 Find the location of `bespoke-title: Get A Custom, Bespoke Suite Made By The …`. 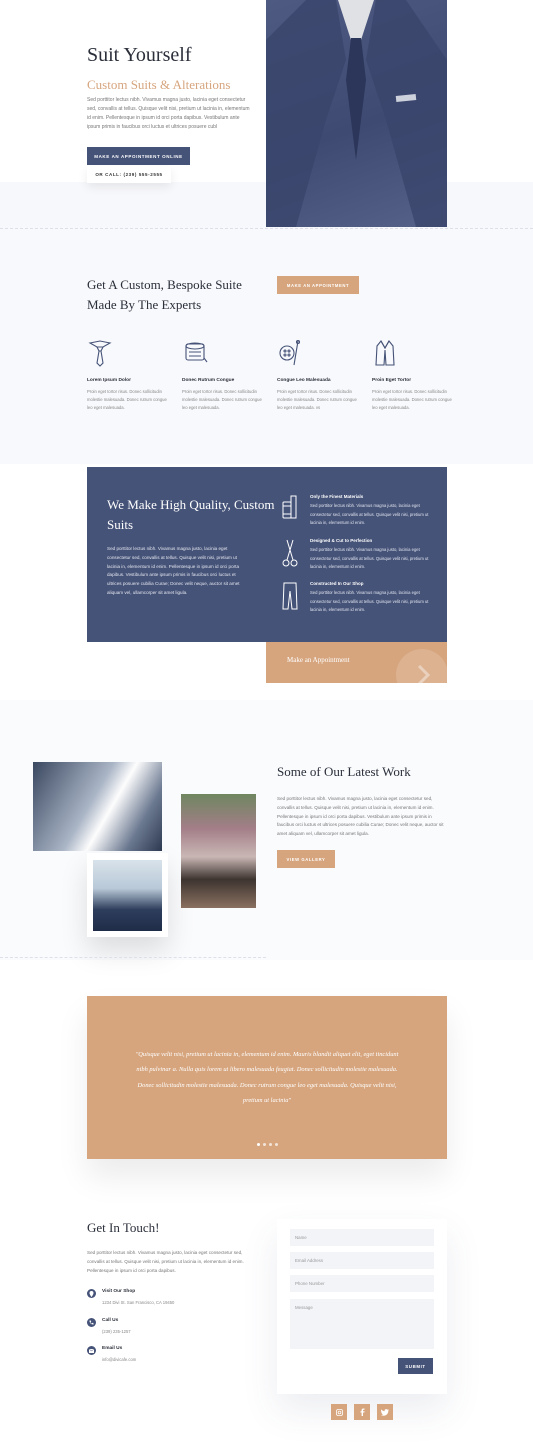

bespoke-title: Get A Custom, Bespoke Suite Made By The … is located at coordinates (164, 294).